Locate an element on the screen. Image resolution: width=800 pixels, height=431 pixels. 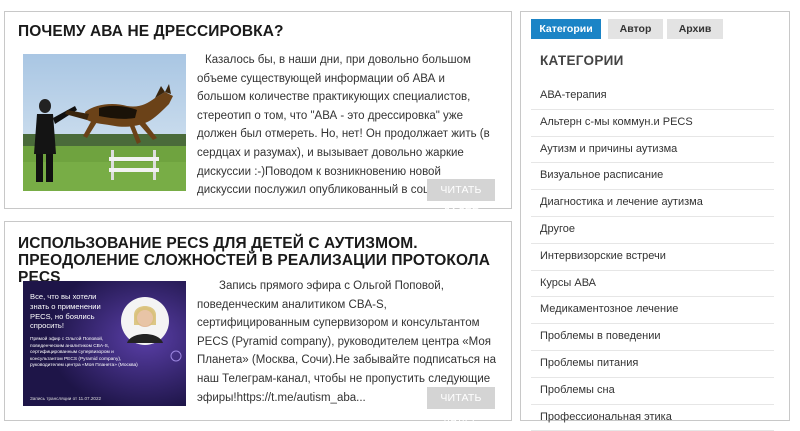
post-title: ПОЧЕМУ АВА НЕ ДРЕССИРОВКА? is located at coordinates (259, 31).